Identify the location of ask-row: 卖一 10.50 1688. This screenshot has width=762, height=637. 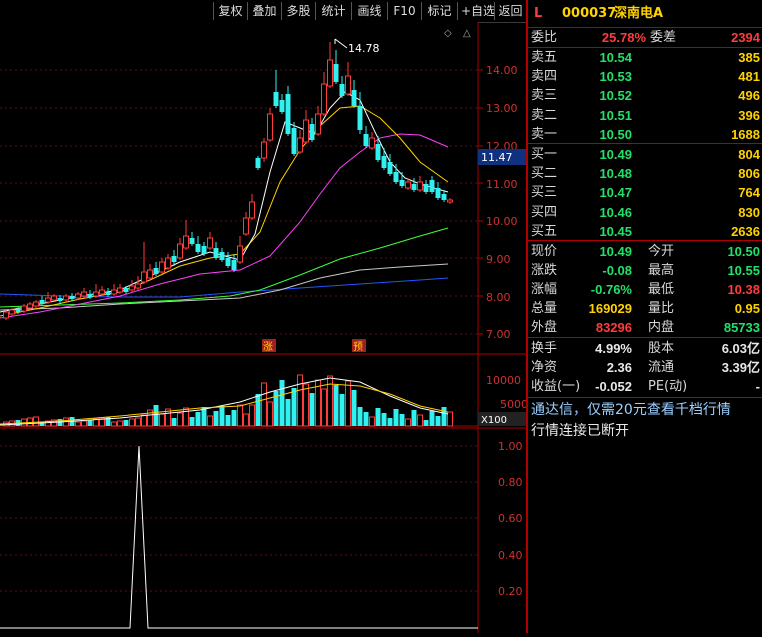
(645, 134).